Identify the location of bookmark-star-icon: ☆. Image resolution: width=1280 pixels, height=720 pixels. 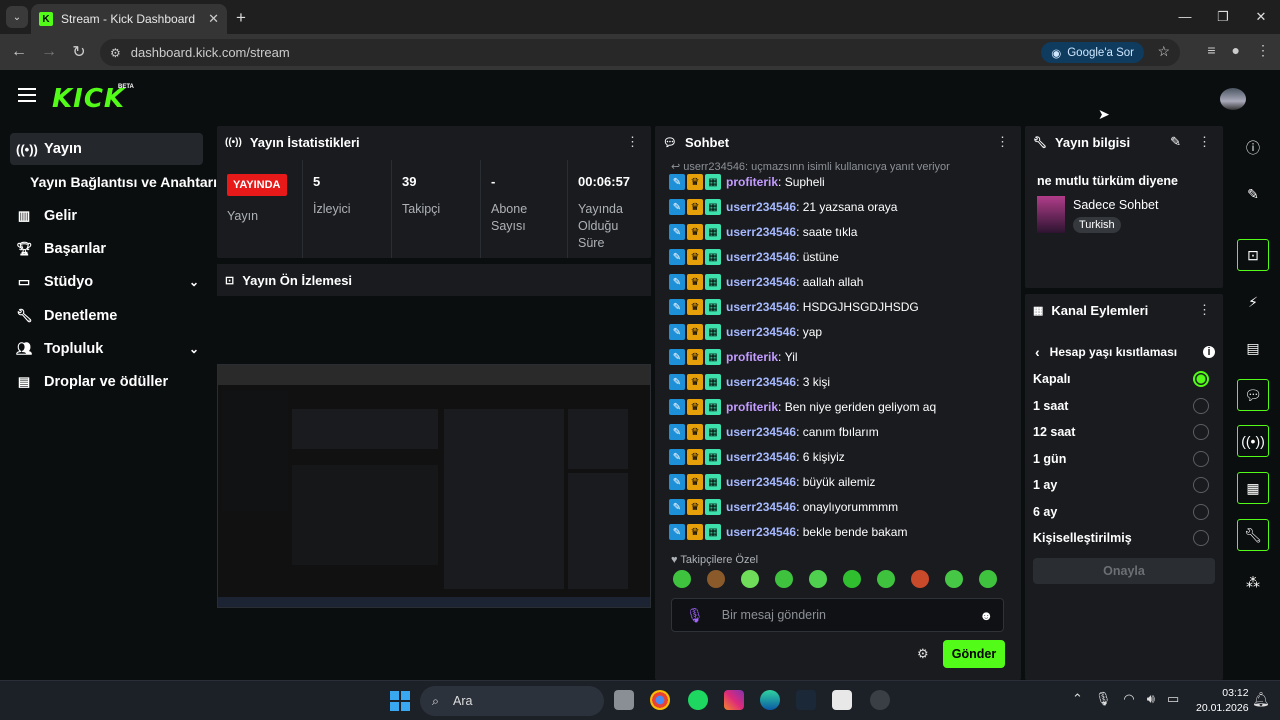
(1163, 51).